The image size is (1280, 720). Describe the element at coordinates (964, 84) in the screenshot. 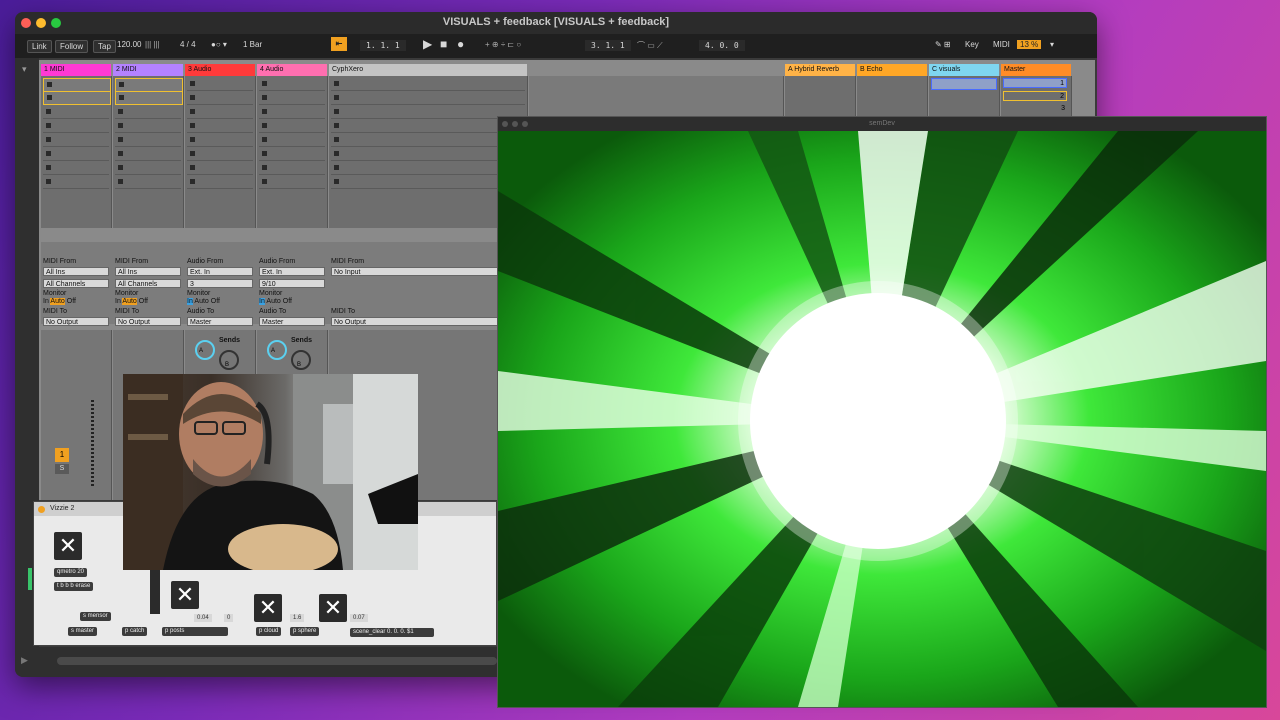

I see `selected-scene-slot` at that location.